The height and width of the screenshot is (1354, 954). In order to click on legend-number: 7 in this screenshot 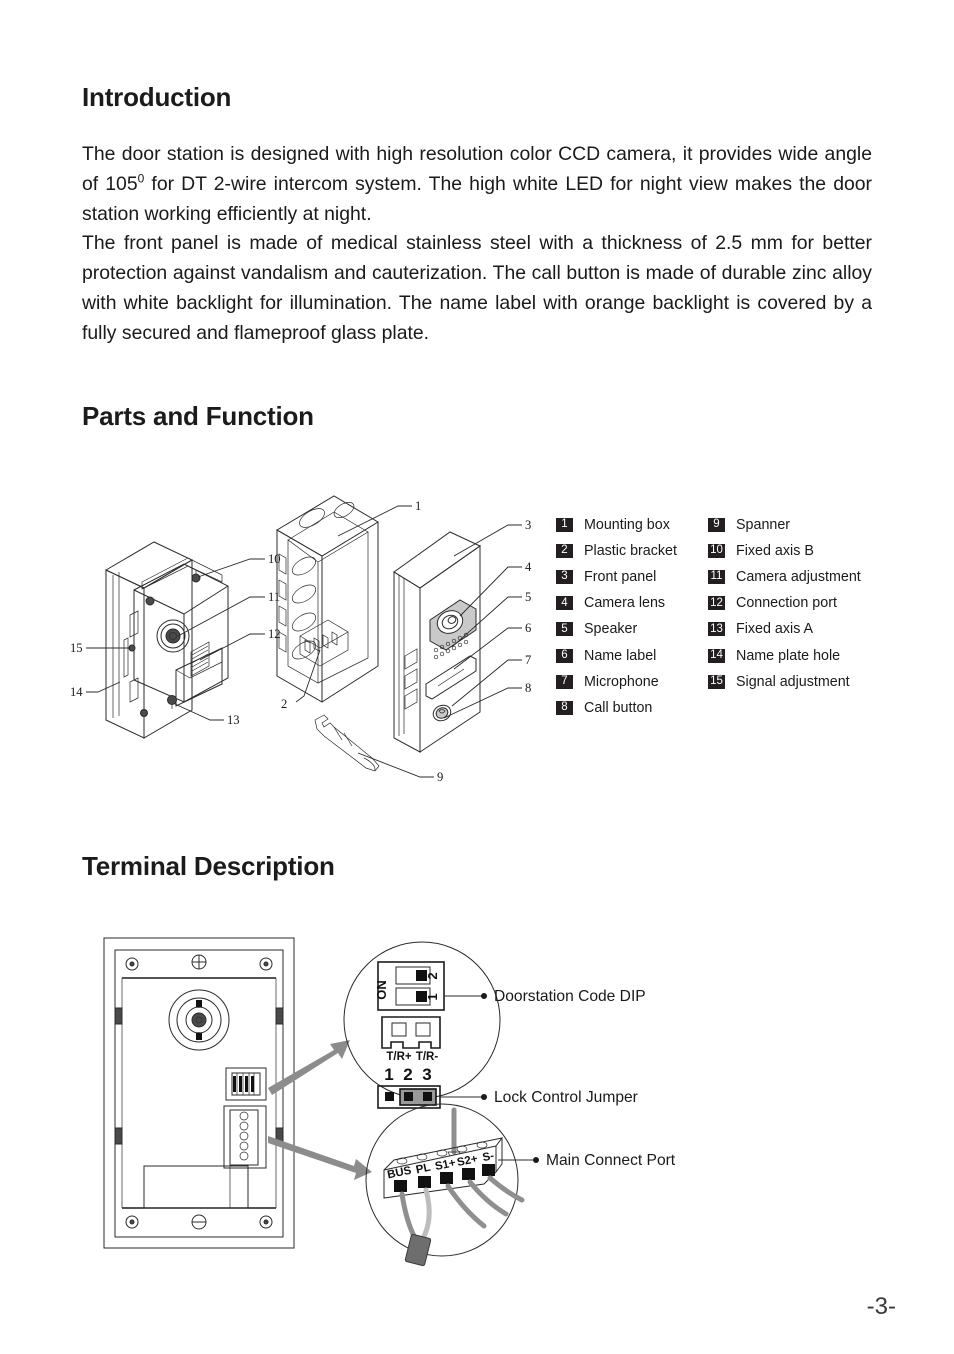, I will do `click(564, 681)`.